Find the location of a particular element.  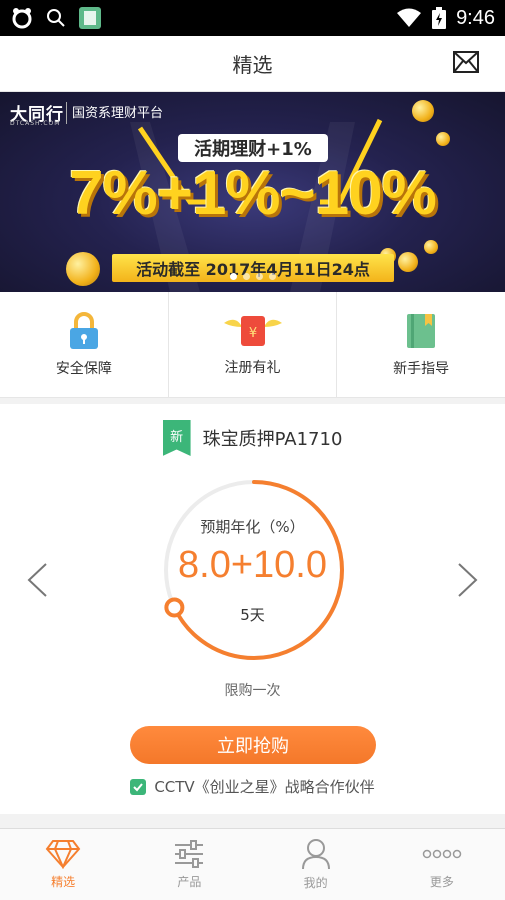

diamond-icon is located at coordinates (63, 854).